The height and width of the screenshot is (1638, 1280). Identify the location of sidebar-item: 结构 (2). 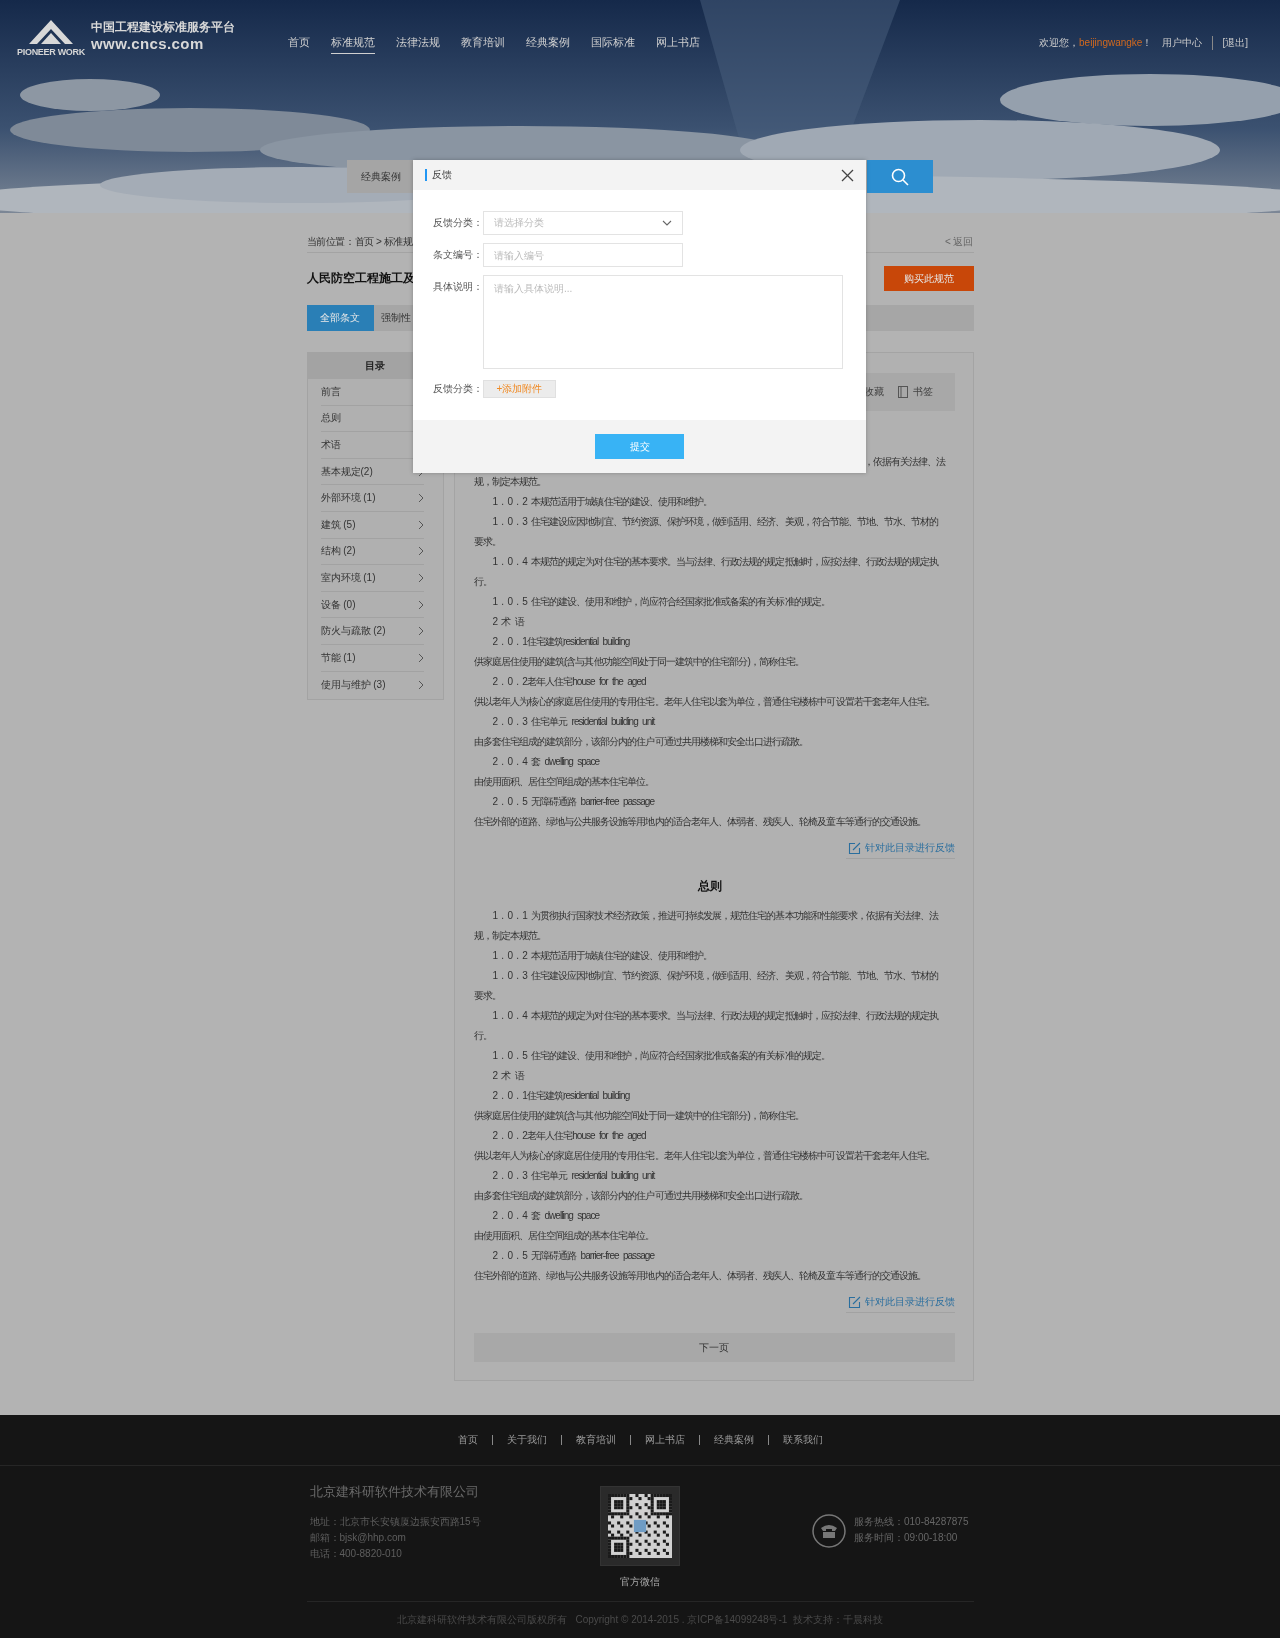
(372, 552).